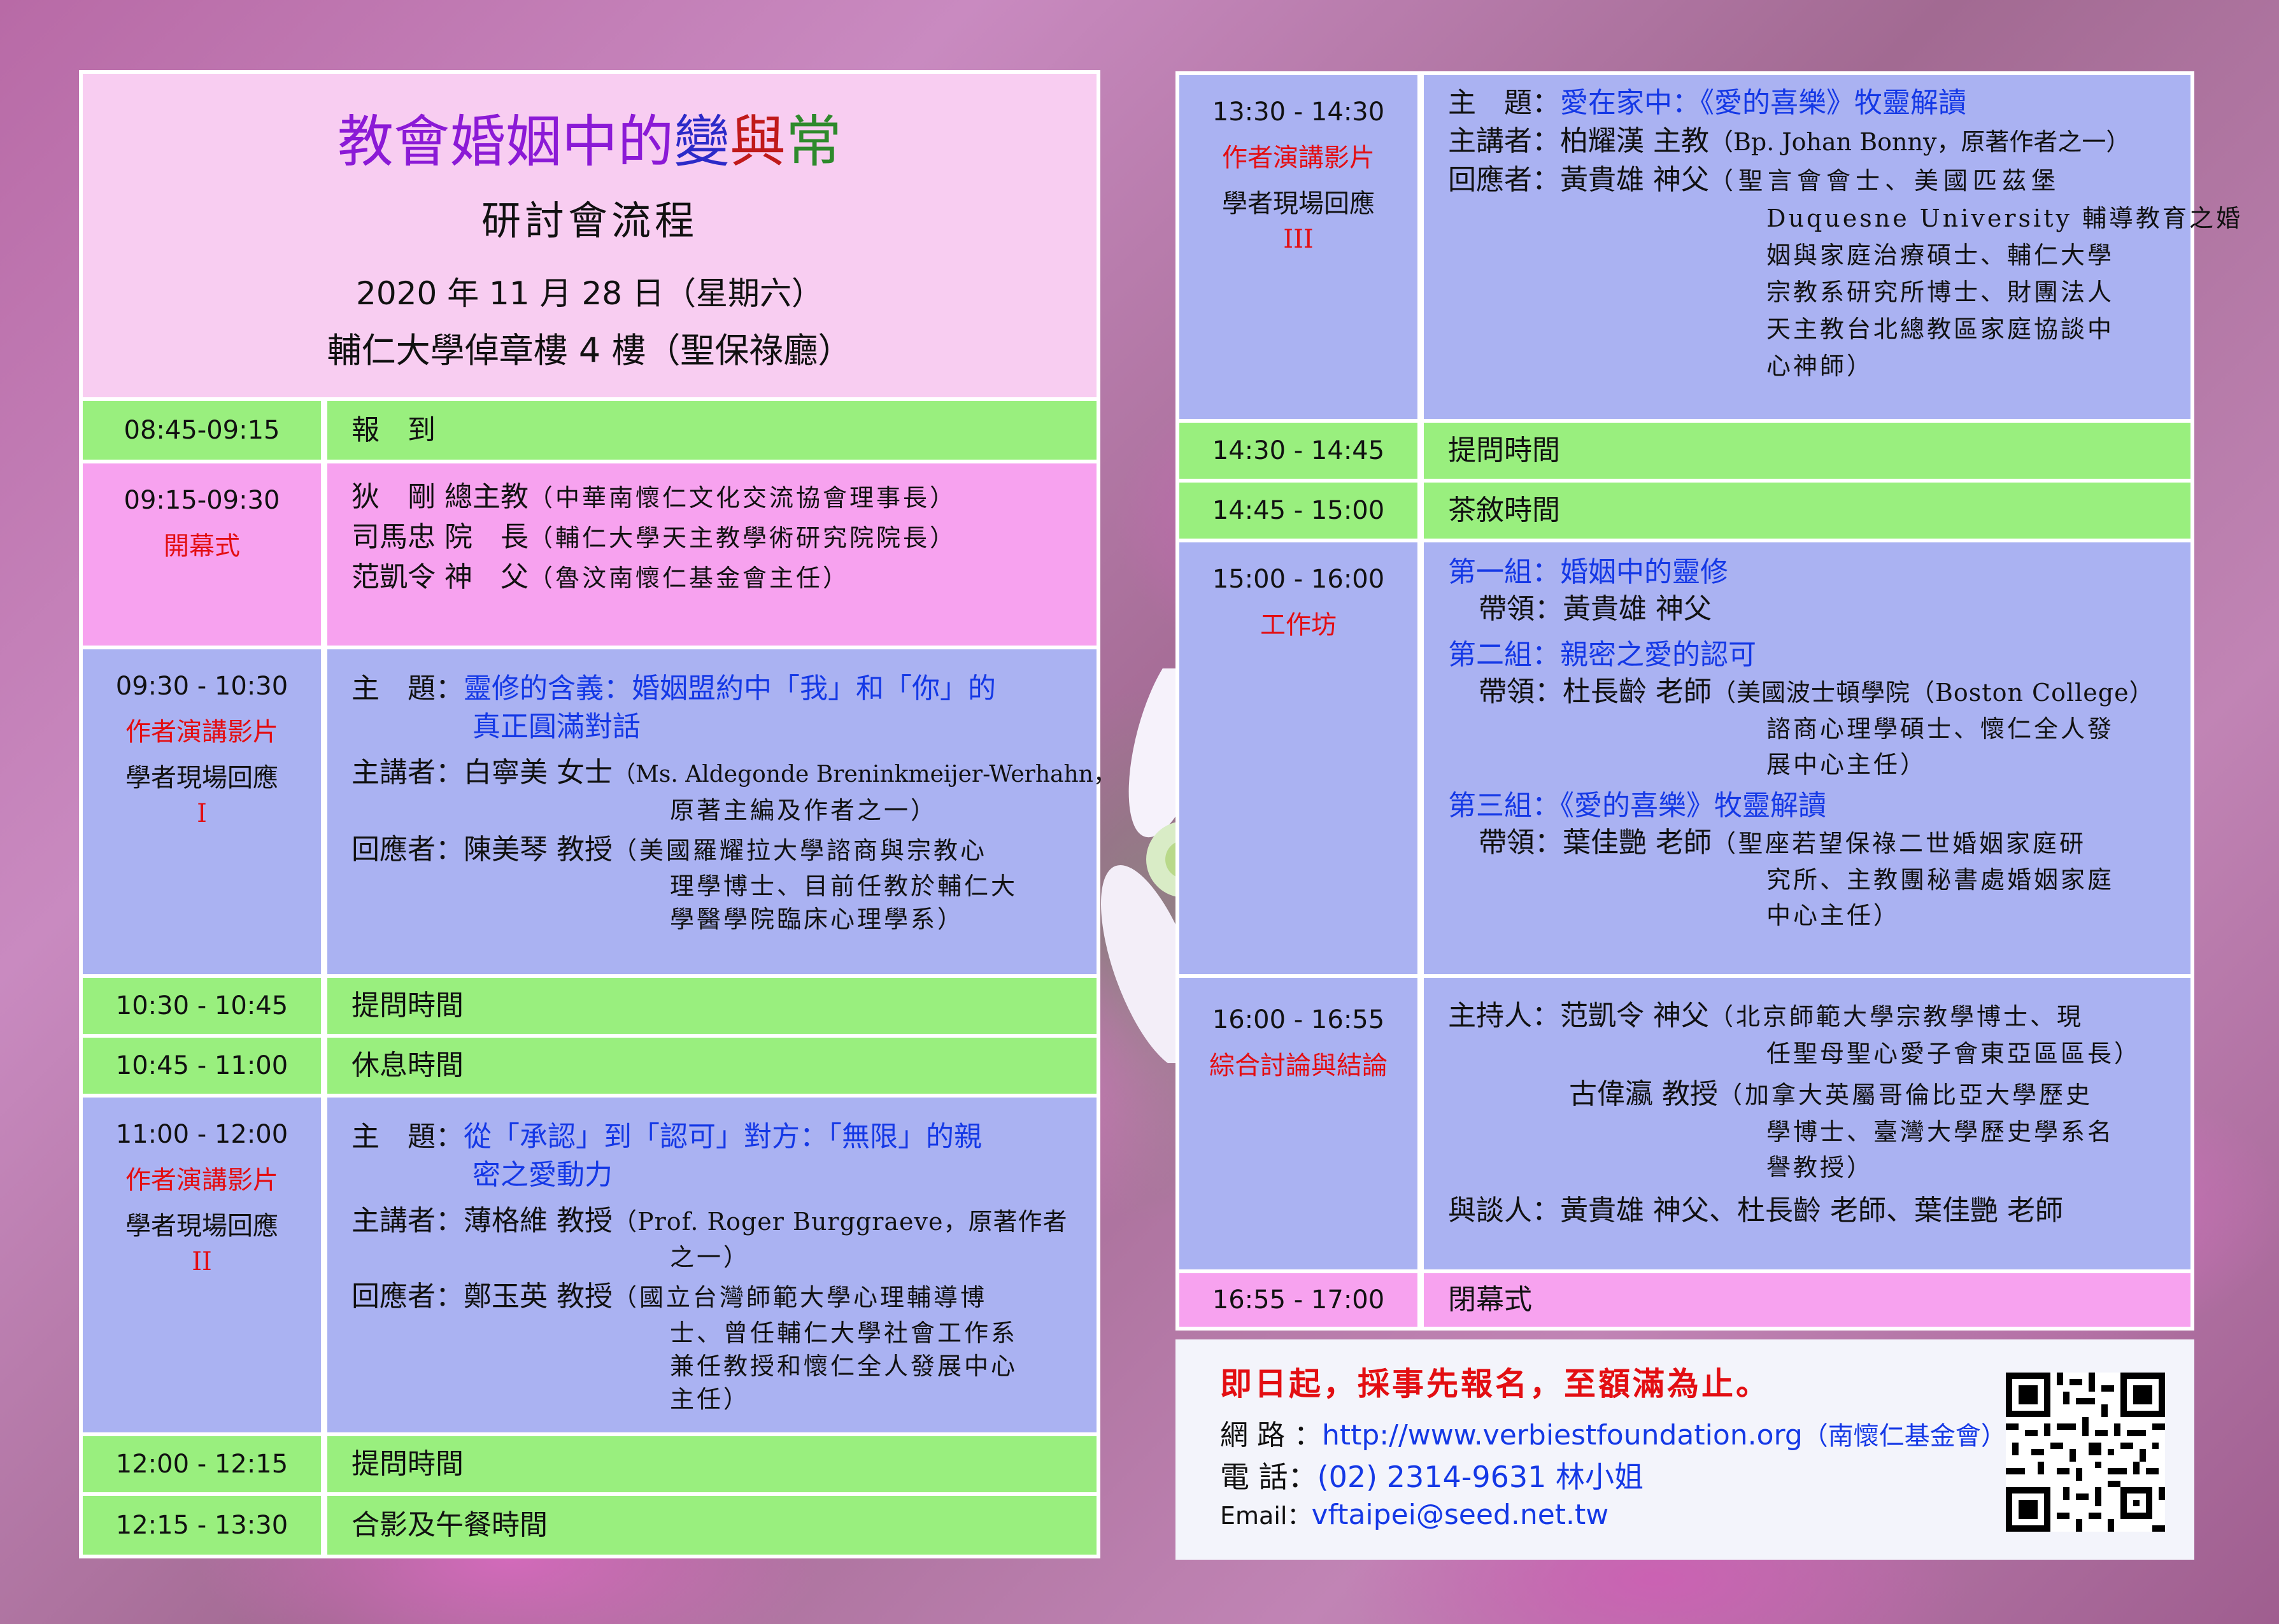 This screenshot has height=1624, width=2279. Describe the element at coordinates (1807, 1300) in the screenshot. I see `content-cell: 閉幕式` at that location.